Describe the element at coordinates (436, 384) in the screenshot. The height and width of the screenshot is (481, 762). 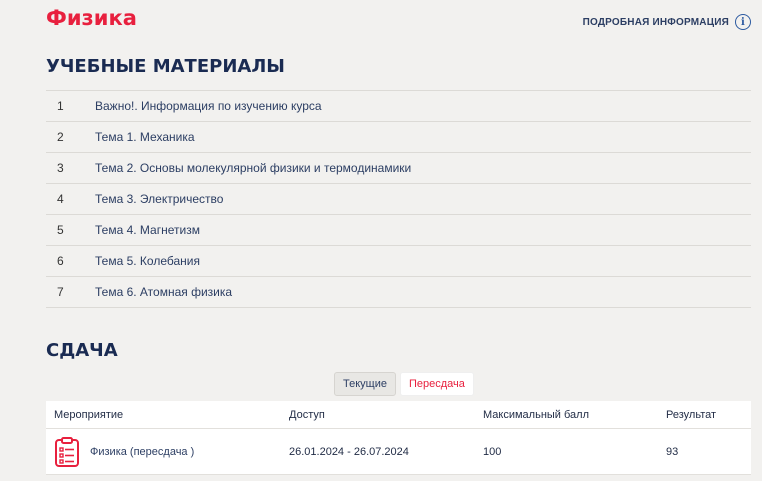
I see `tab-retake: Пересдача` at that location.